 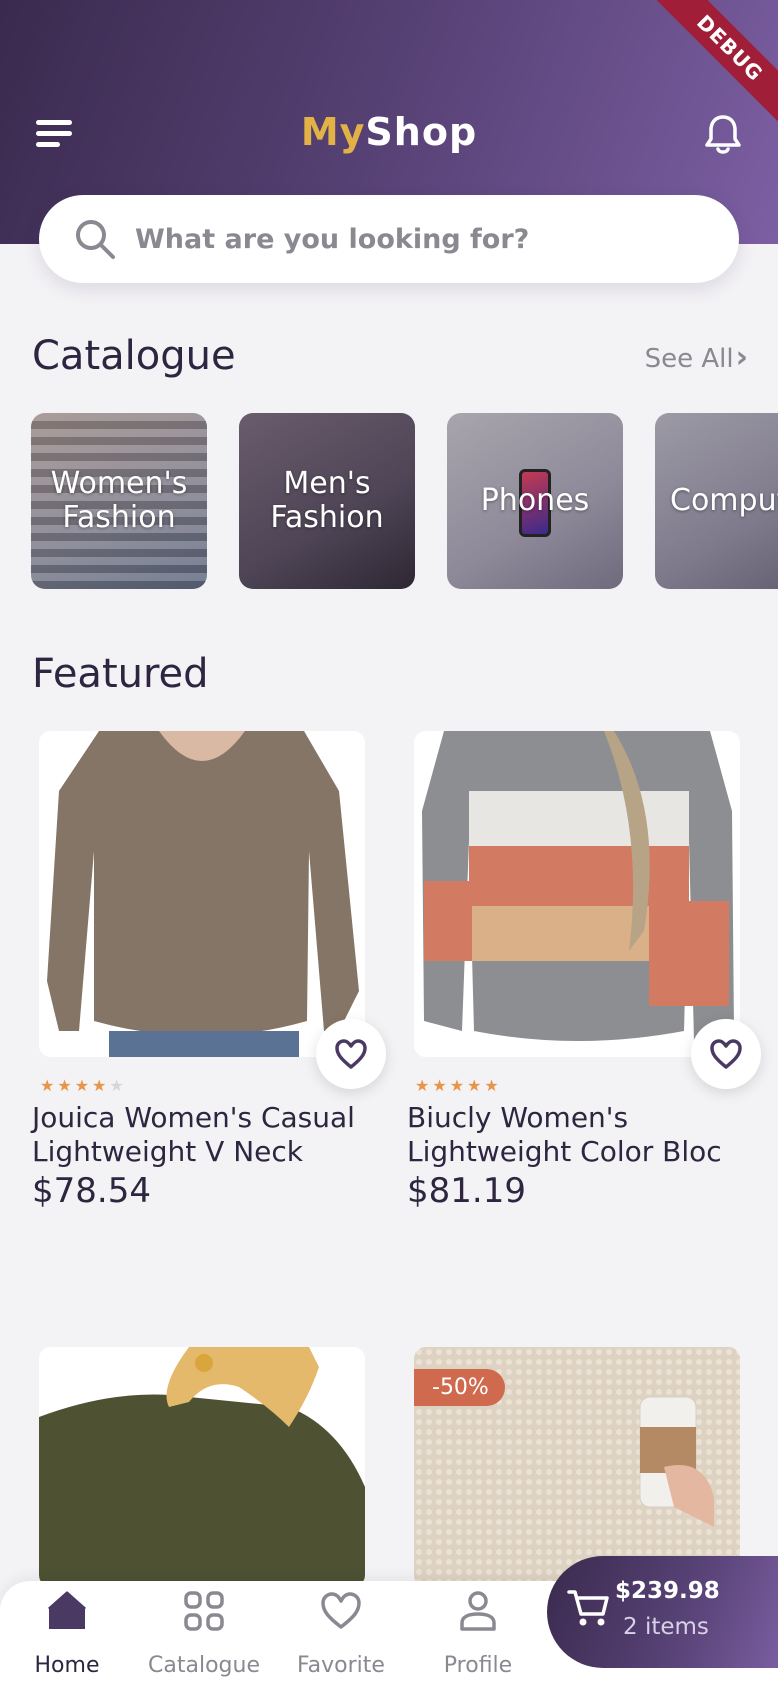 What do you see at coordinates (662, 1612) in the screenshot?
I see `cart-button: $239.98 2 items` at bounding box center [662, 1612].